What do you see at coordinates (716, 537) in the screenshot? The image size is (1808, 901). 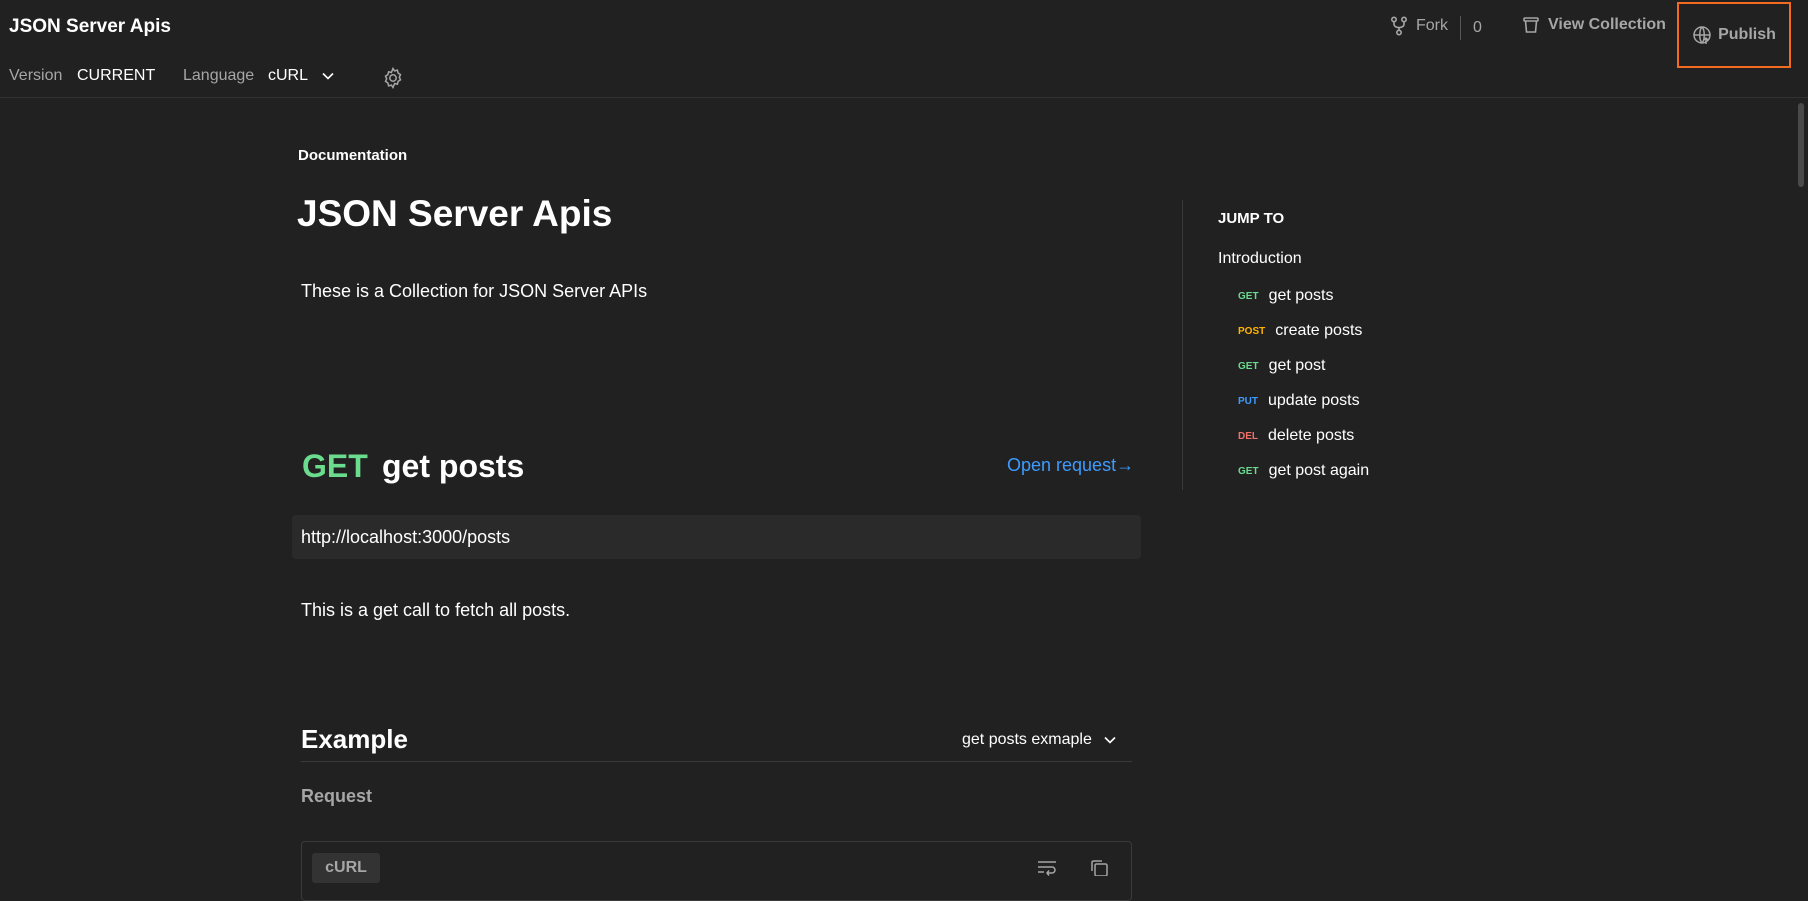 I see `request-url: http://localhost:3000/posts` at bounding box center [716, 537].